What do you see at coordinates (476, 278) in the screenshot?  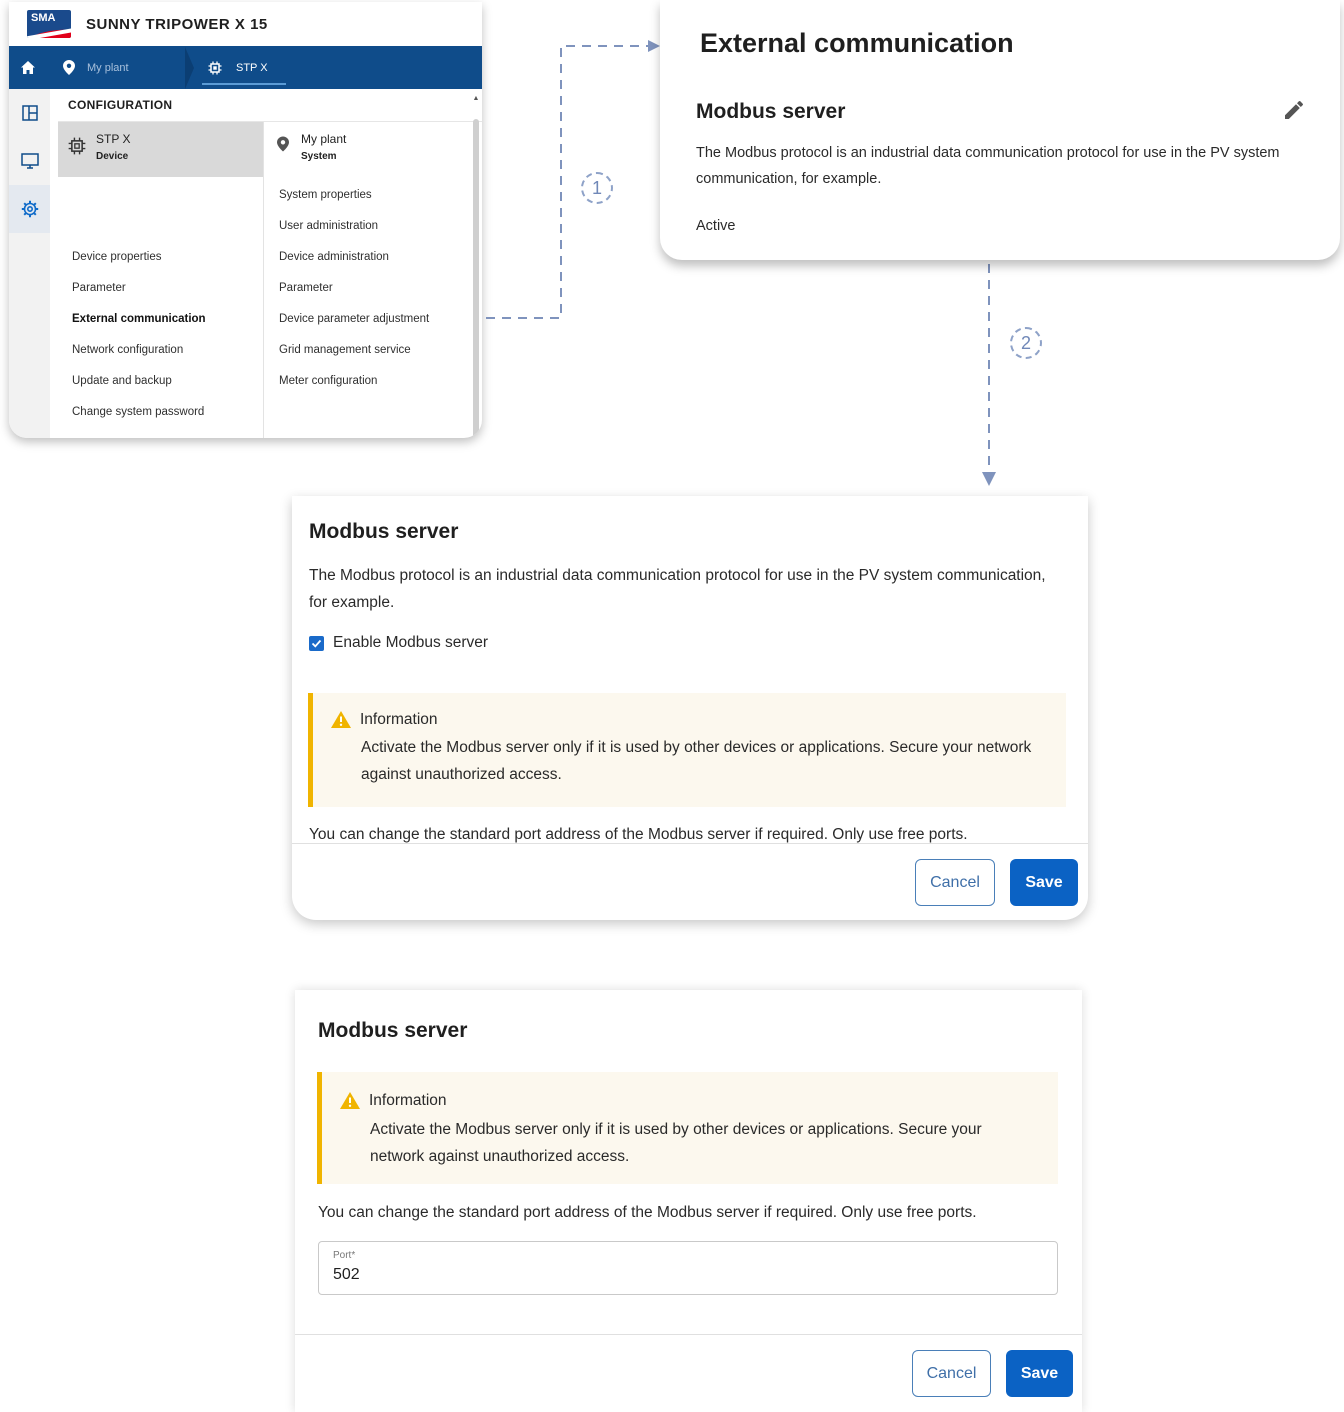 I see `scrollbar-thumb` at bounding box center [476, 278].